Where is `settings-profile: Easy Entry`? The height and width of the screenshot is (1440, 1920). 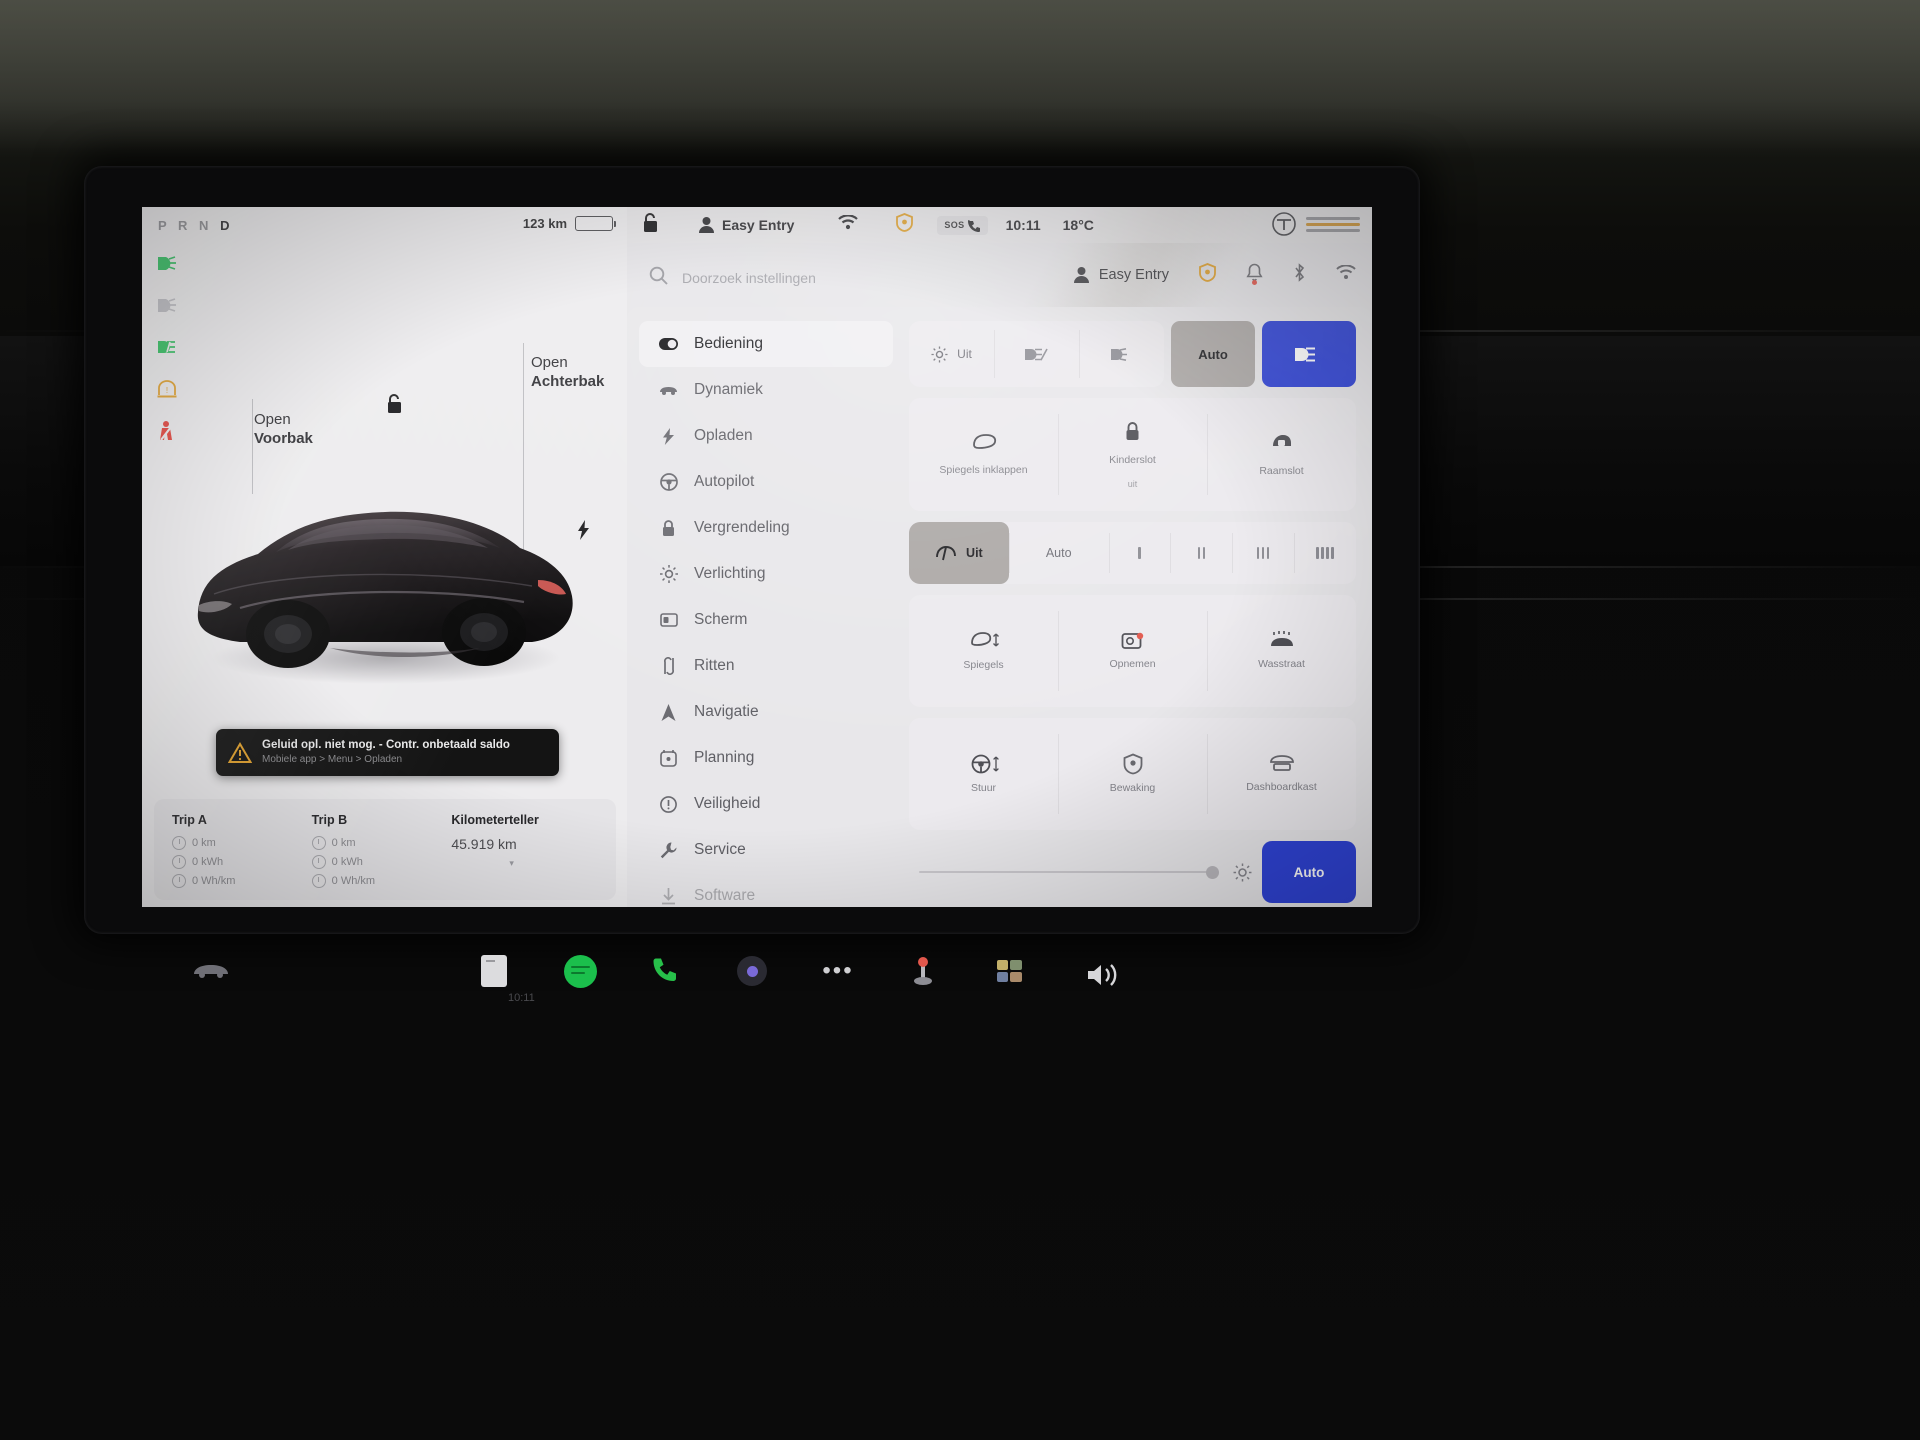 settings-profile: Easy Entry is located at coordinates (1121, 275).